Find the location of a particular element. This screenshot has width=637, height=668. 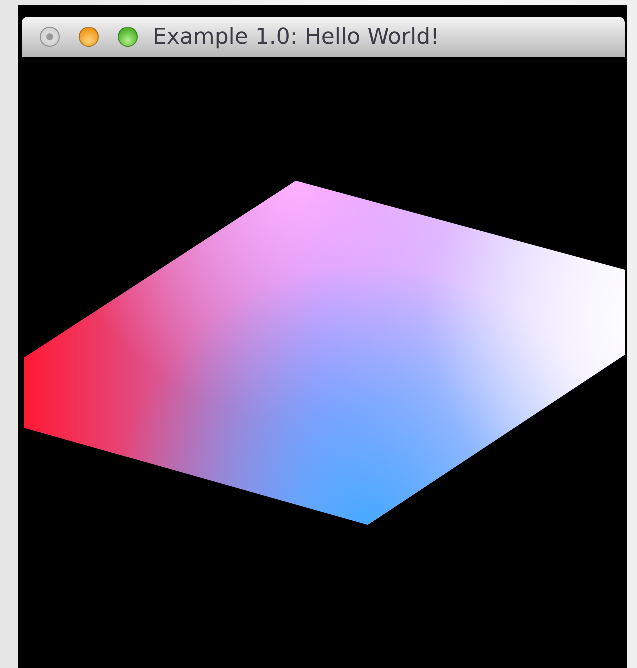

close-button is located at coordinates (50, 37).